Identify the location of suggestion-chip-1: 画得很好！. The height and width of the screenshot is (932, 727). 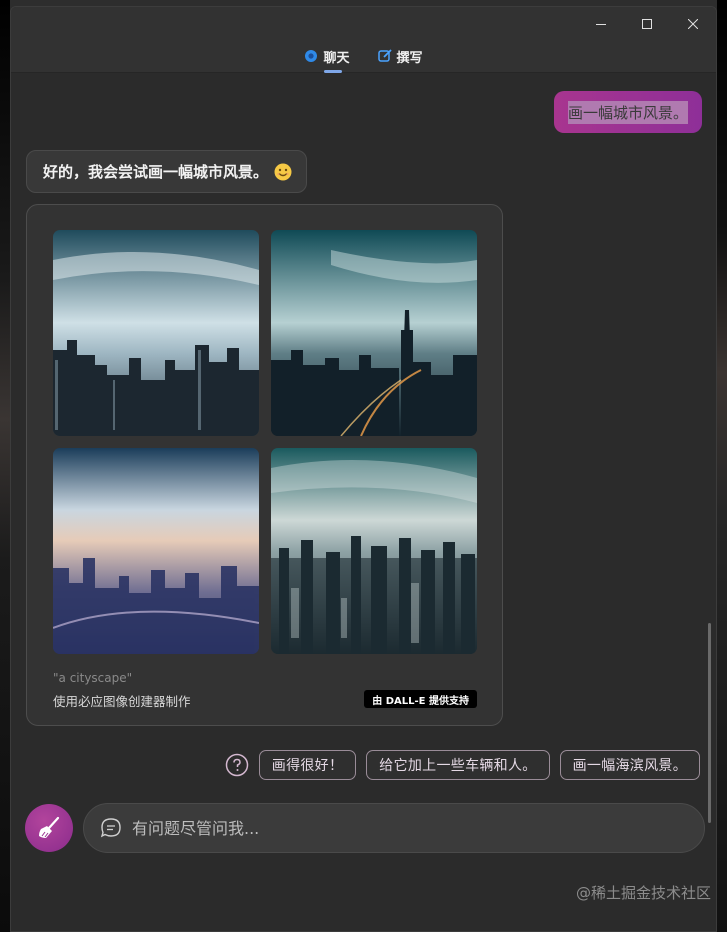
(307, 765).